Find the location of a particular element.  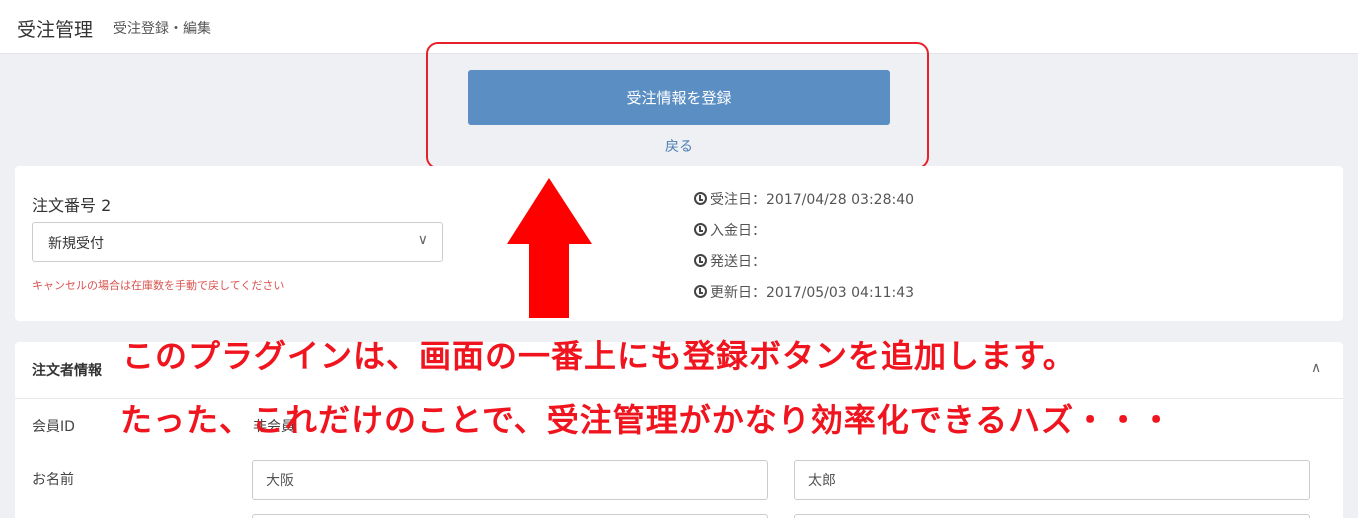

kana-last-name-input is located at coordinates (510, 516).